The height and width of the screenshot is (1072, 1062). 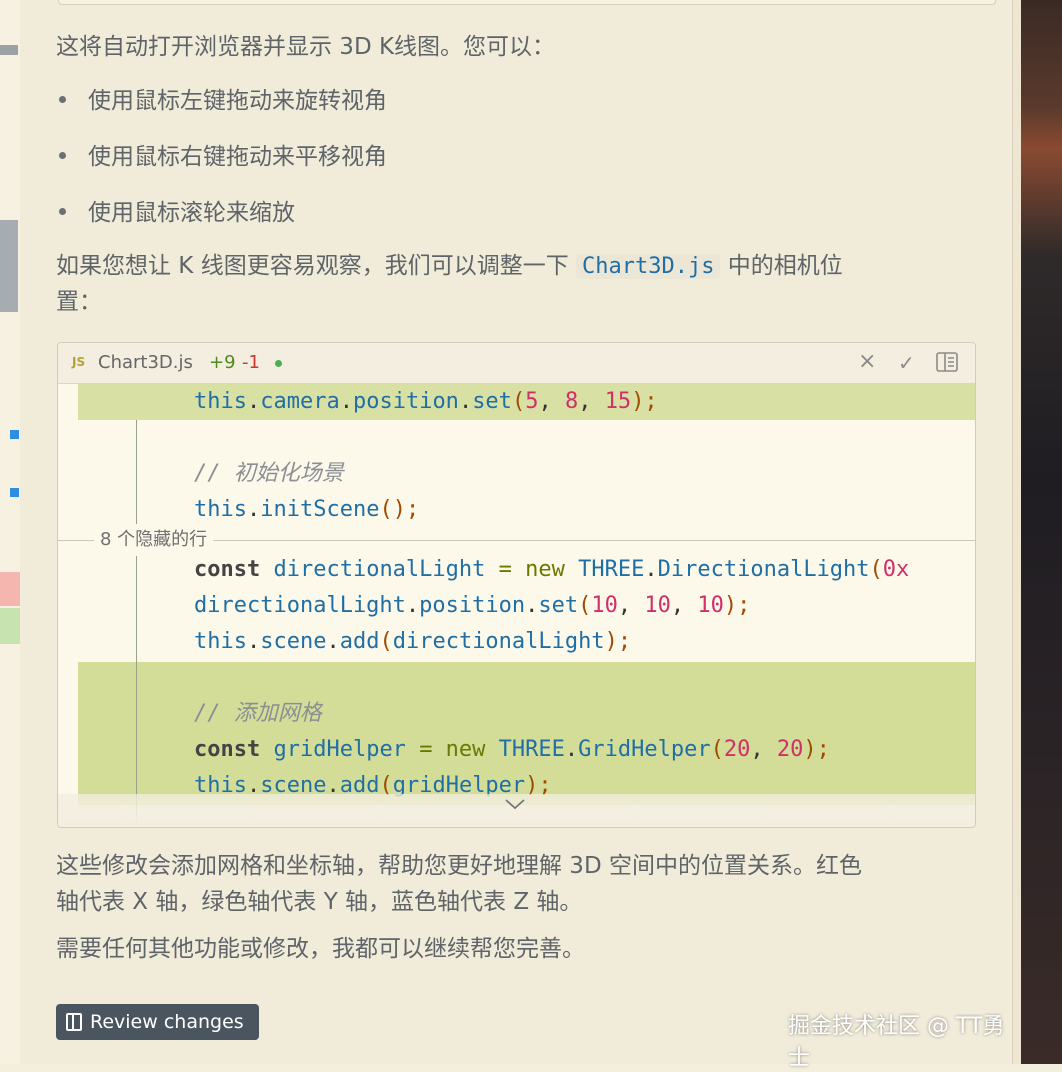 What do you see at coordinates (340, 749) in the screenshot?
I see `code-token: gridHelper` at bounding box center [340, 749].